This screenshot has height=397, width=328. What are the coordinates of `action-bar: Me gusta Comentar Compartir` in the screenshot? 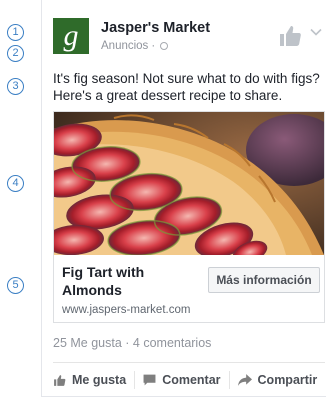 It's located at (190, 380).